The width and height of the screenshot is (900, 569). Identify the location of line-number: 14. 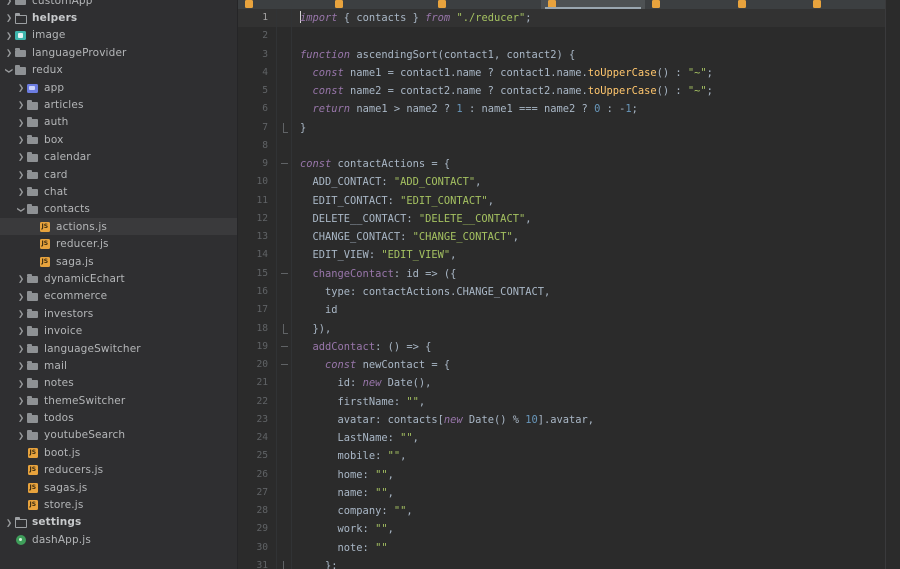
(257, 255).